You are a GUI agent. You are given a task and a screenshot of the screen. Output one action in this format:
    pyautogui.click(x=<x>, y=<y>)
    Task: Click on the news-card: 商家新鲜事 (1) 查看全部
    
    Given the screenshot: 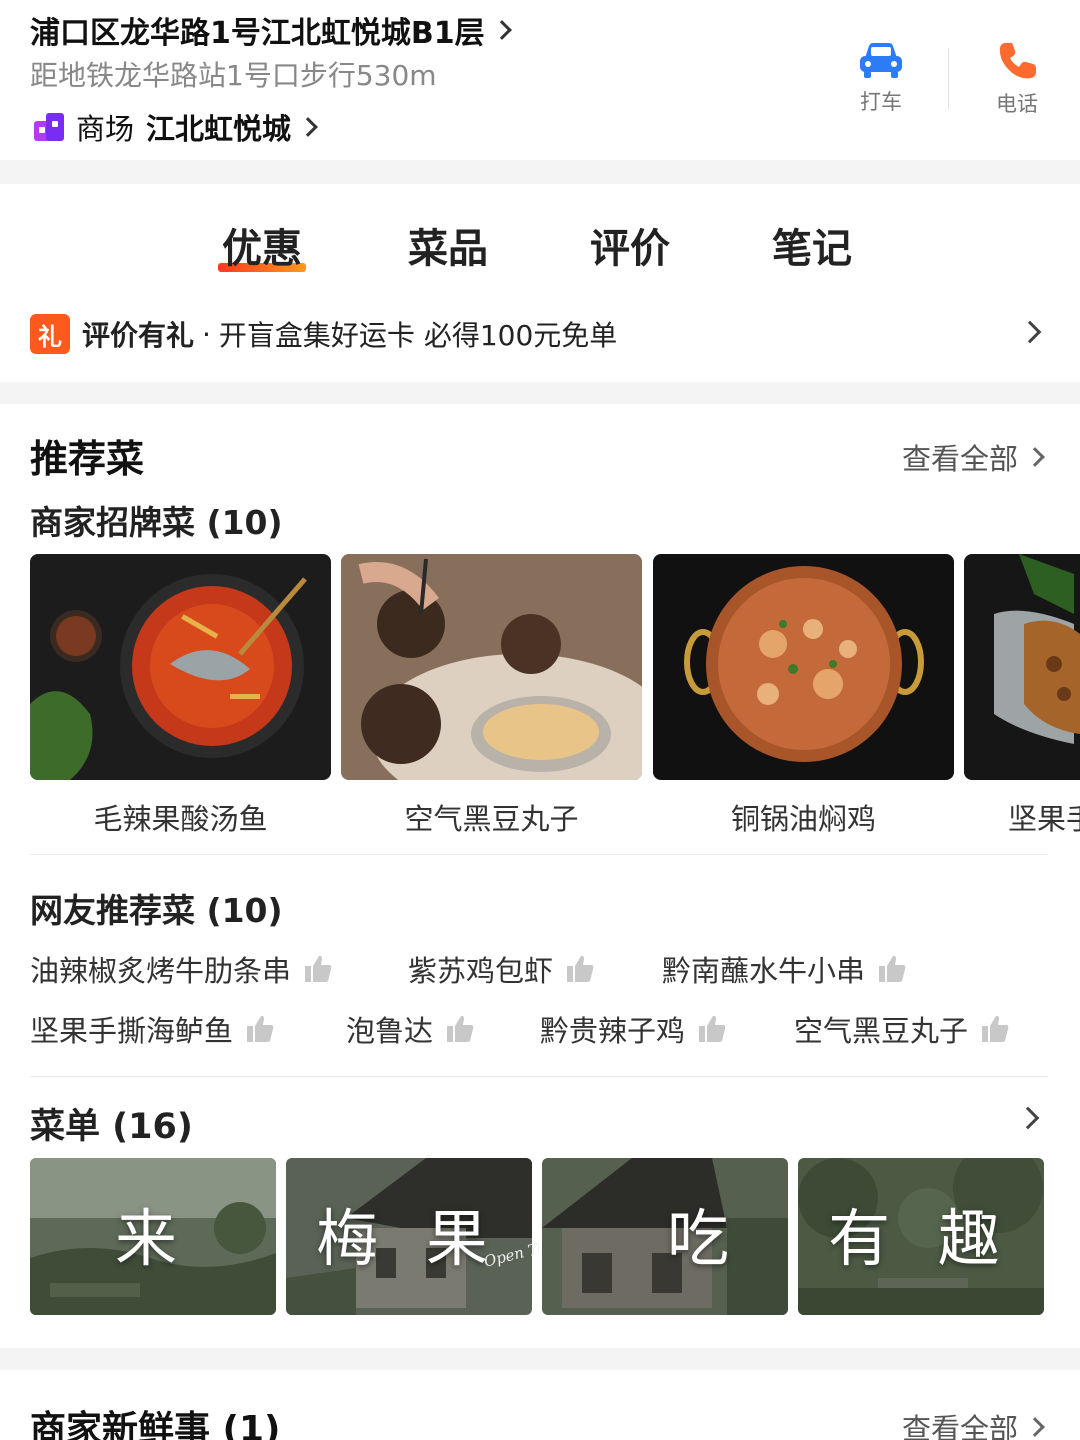 What is the action you would take?
    pyautogui.click(x=540, y=1405)
    